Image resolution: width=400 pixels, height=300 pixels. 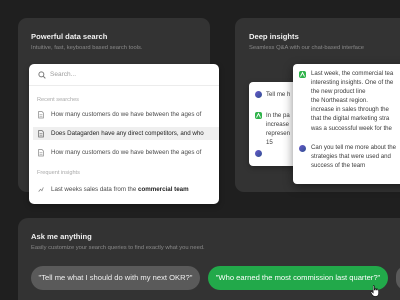 I want to click on ask-card-title: Ask me anything, so click(x=61, y=236).